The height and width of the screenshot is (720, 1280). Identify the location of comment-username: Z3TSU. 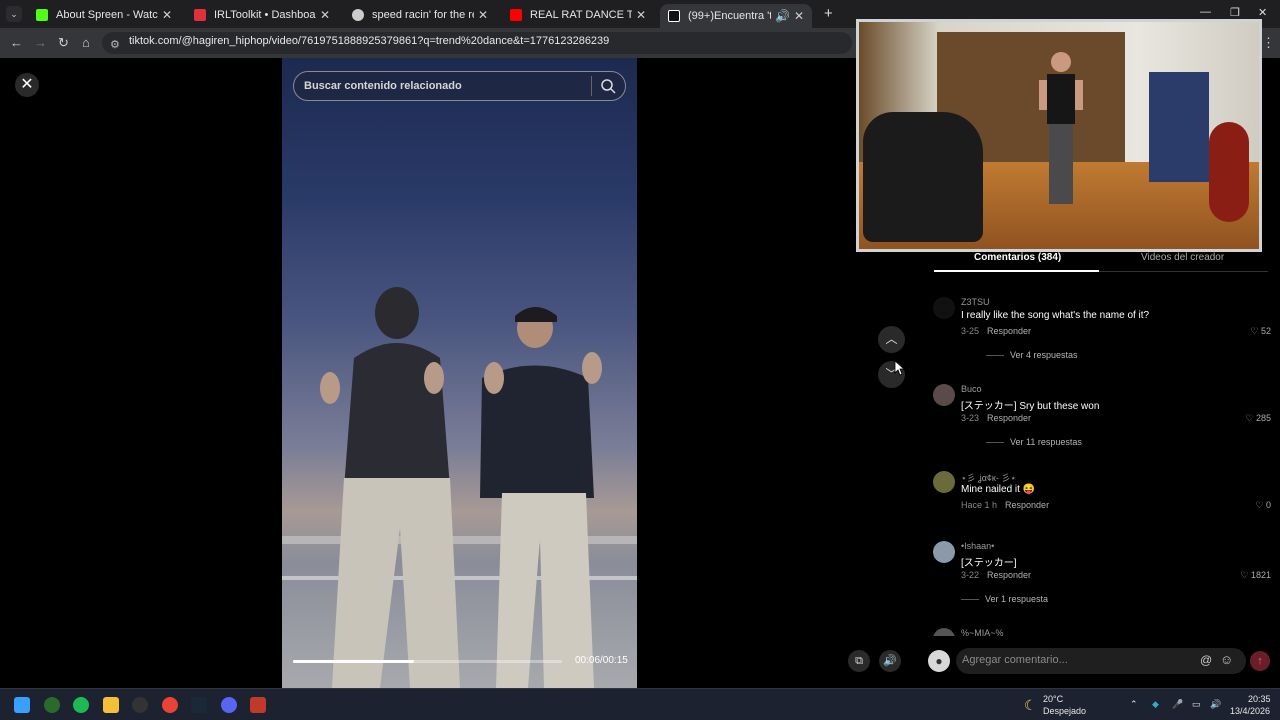
(975, 302).